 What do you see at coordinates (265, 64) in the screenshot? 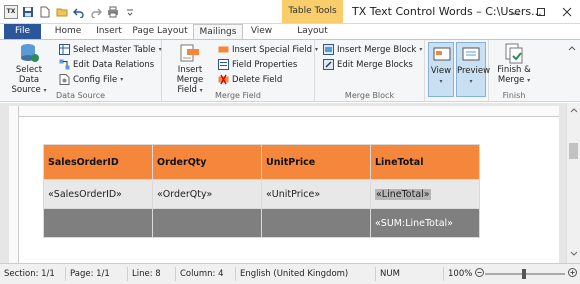
I see `field-properties-label: Field Properties` at bounding box center [265, 64].